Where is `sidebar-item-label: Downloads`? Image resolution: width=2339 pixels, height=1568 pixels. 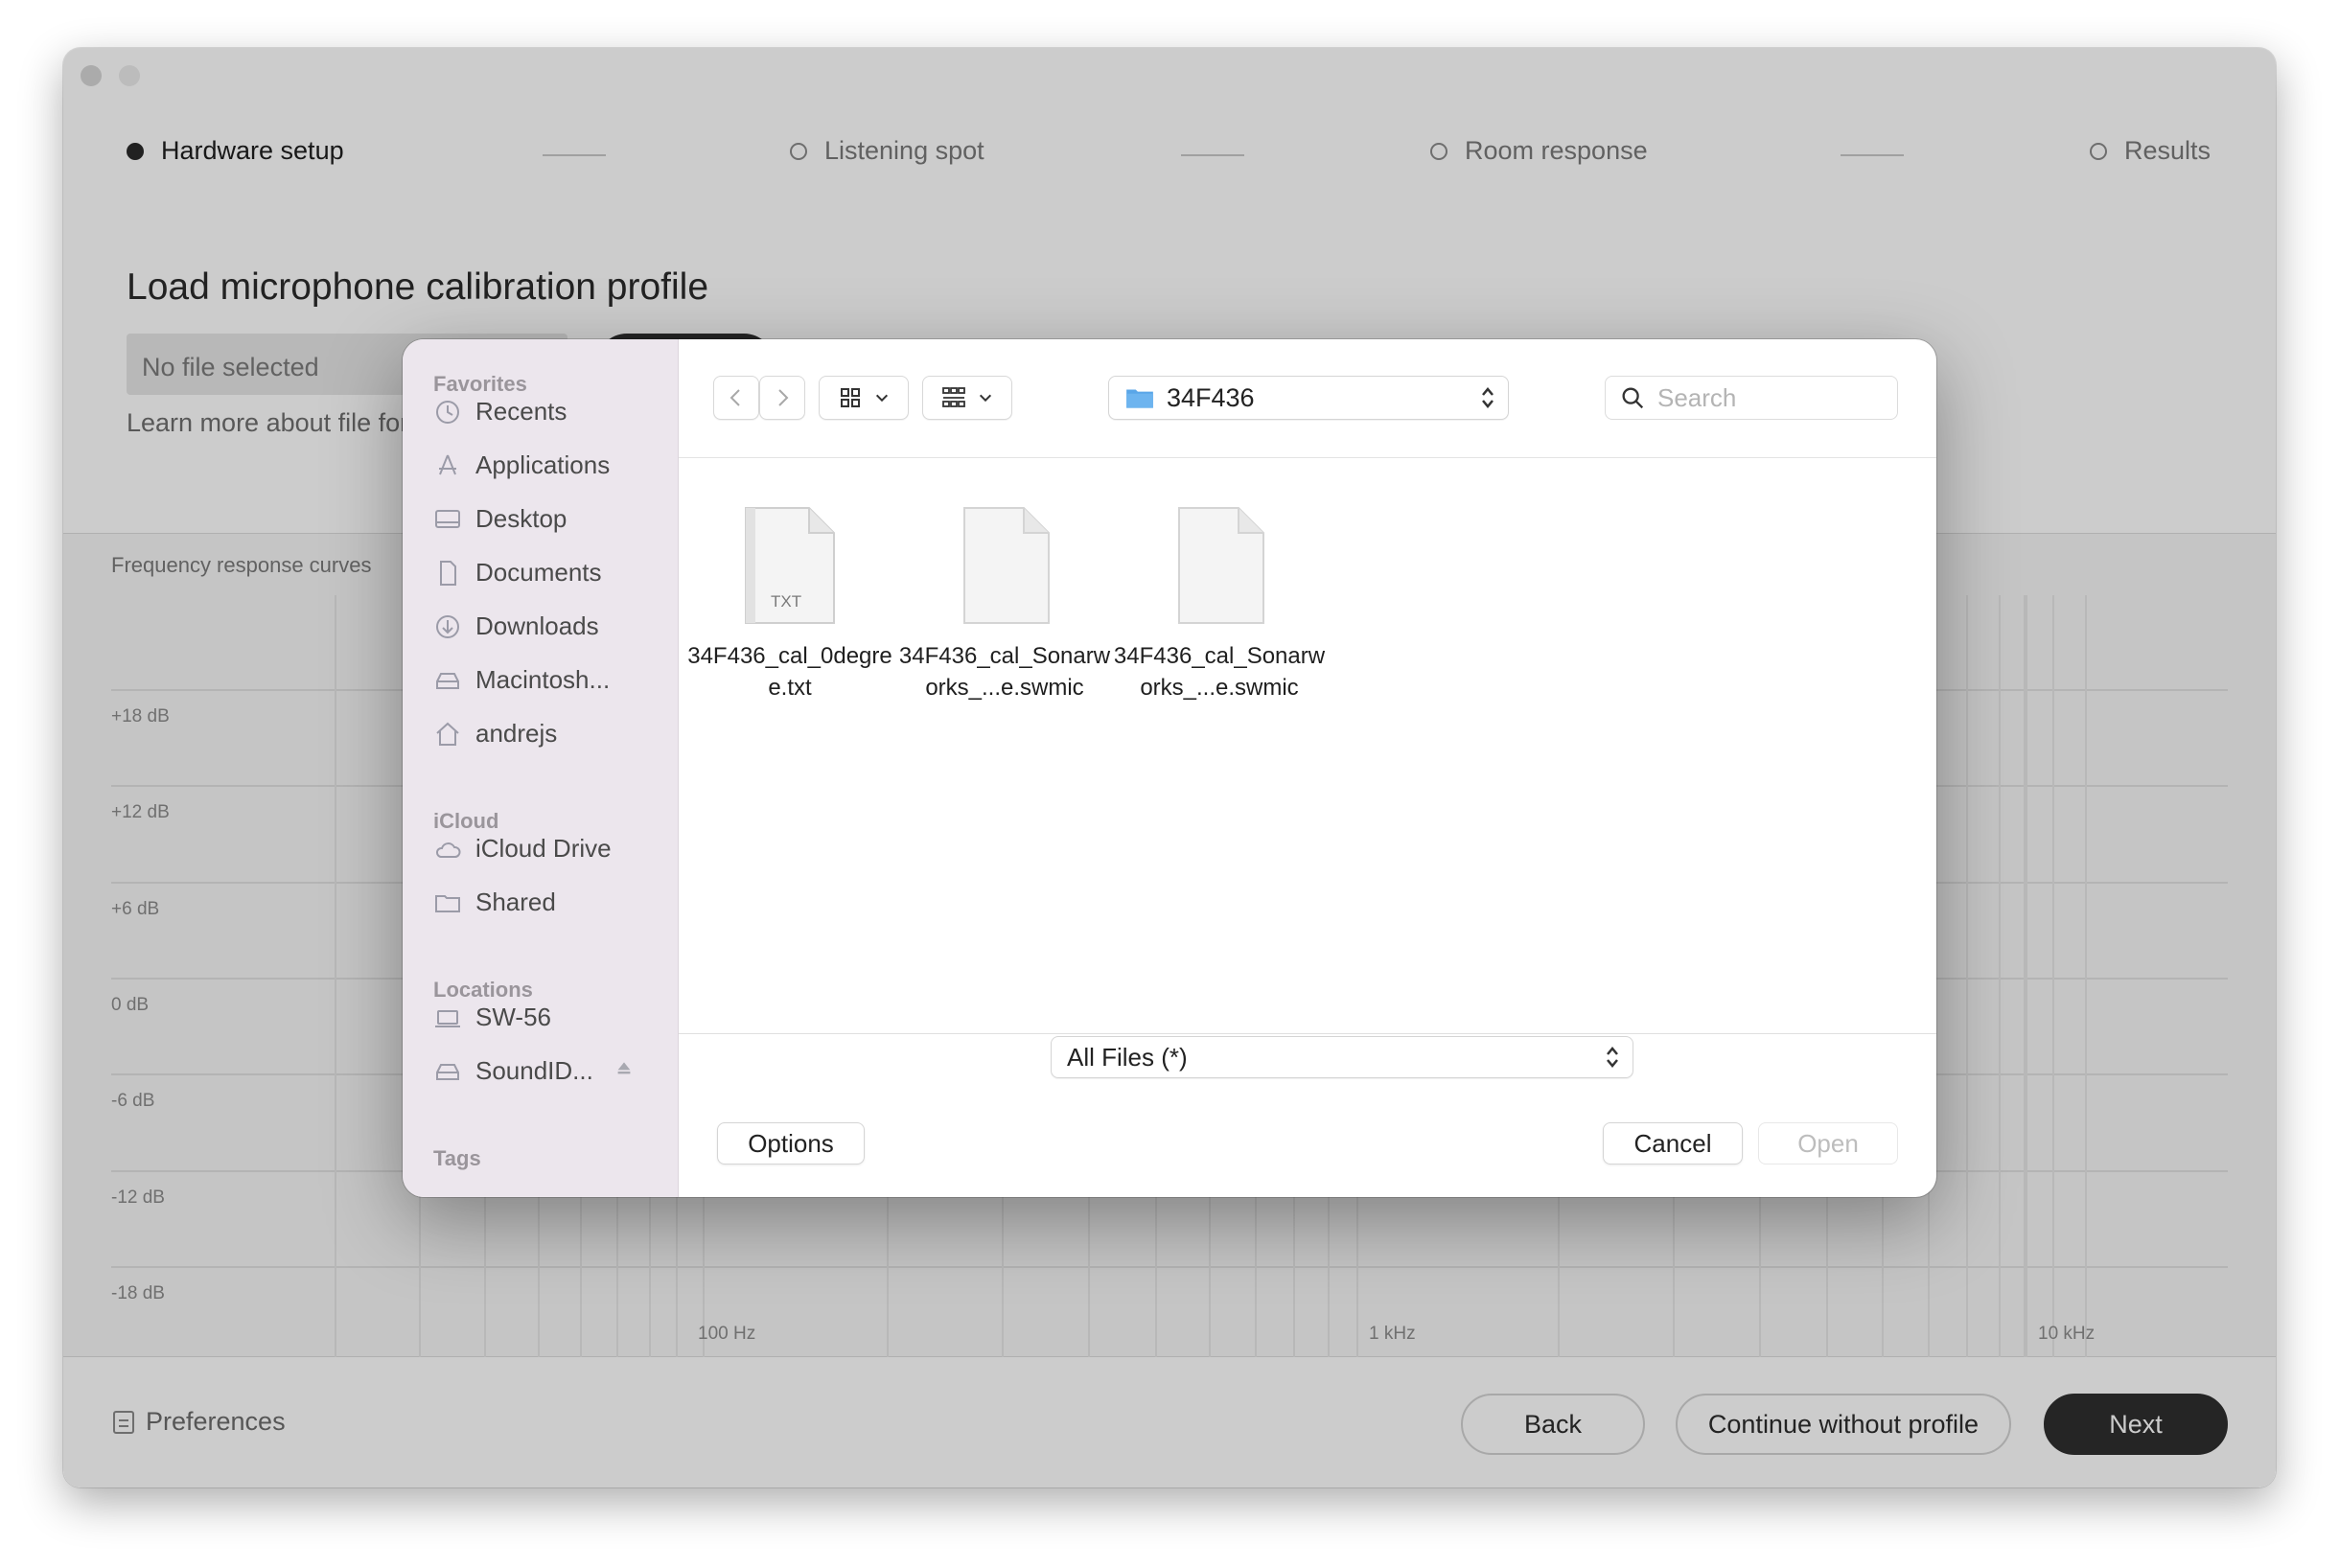
sidebar-item-label: Downloads is located at coordinates (537, 625).